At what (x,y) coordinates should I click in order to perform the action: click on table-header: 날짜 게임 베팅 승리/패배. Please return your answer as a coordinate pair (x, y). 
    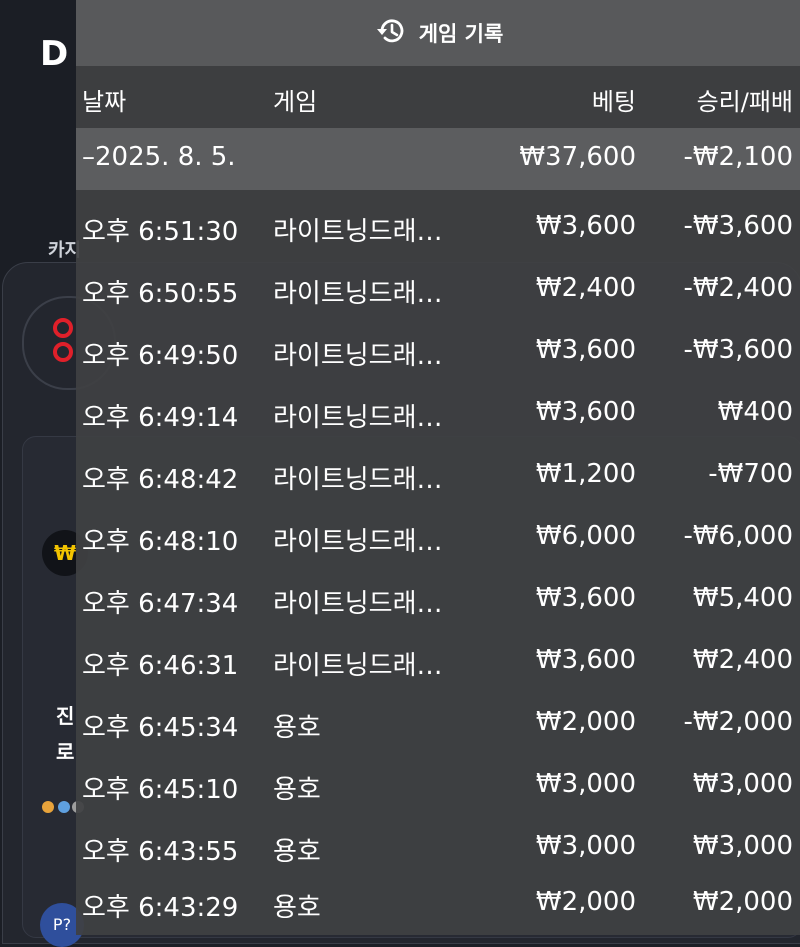
    Looking at the image, I should click on (438, 97).